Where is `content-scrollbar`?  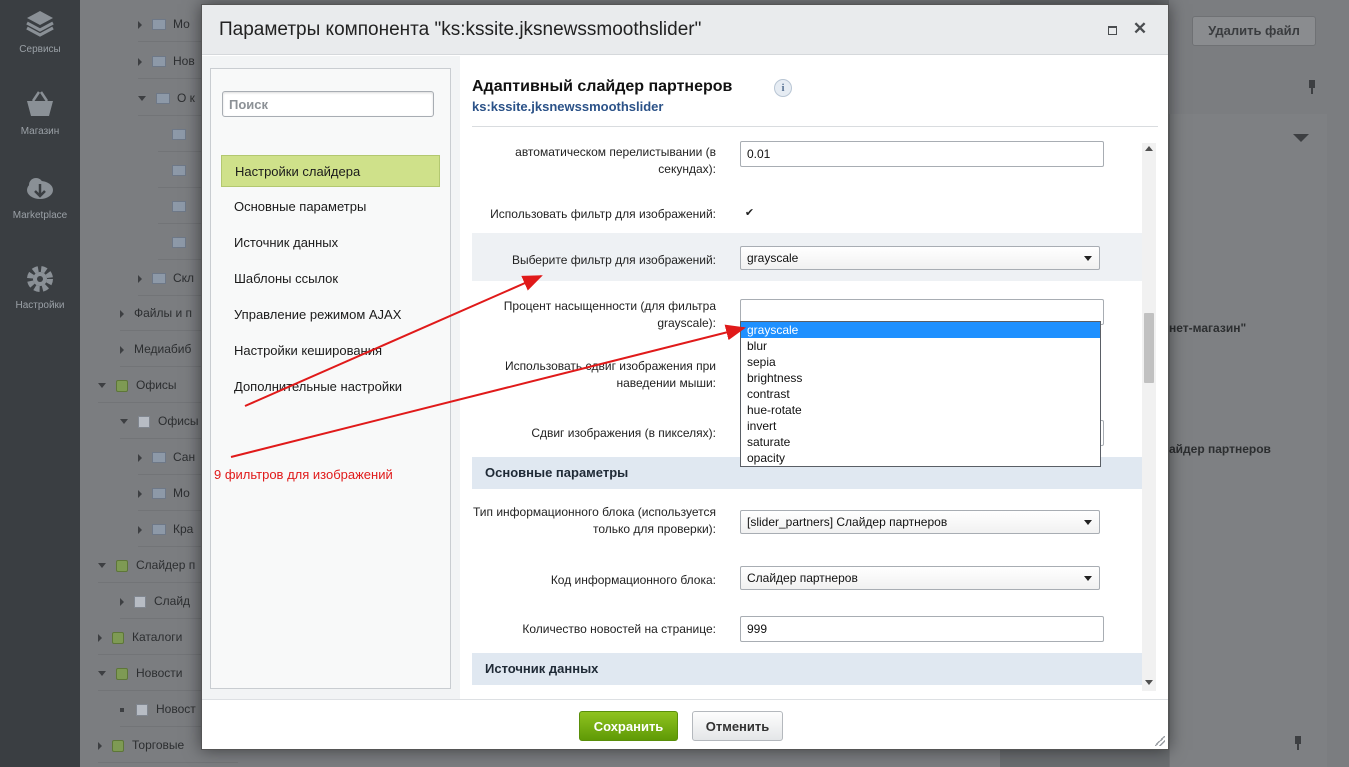
content-scrollbar is located at coordinates (1149, 417).